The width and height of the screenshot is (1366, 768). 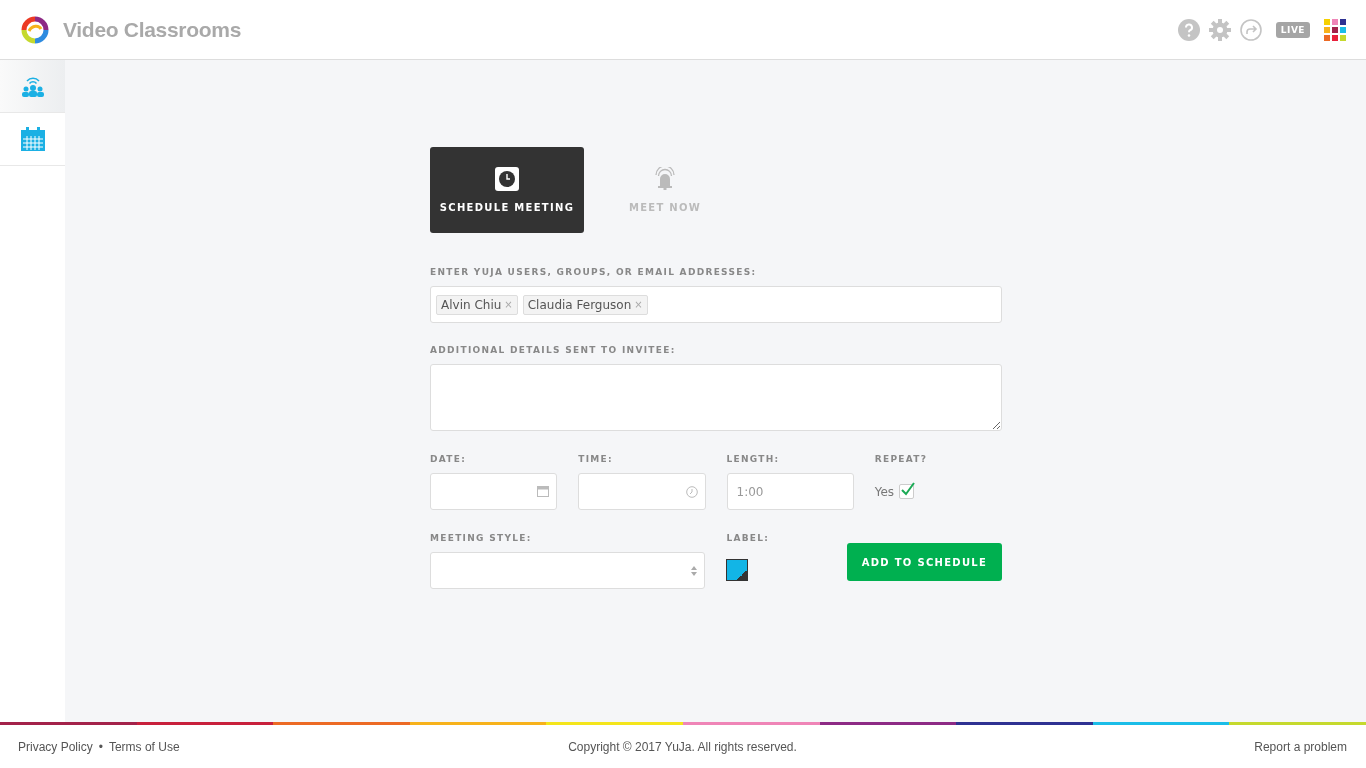 I want to click on privacy-link: Privacy Policy, so click(x=55, y=746).